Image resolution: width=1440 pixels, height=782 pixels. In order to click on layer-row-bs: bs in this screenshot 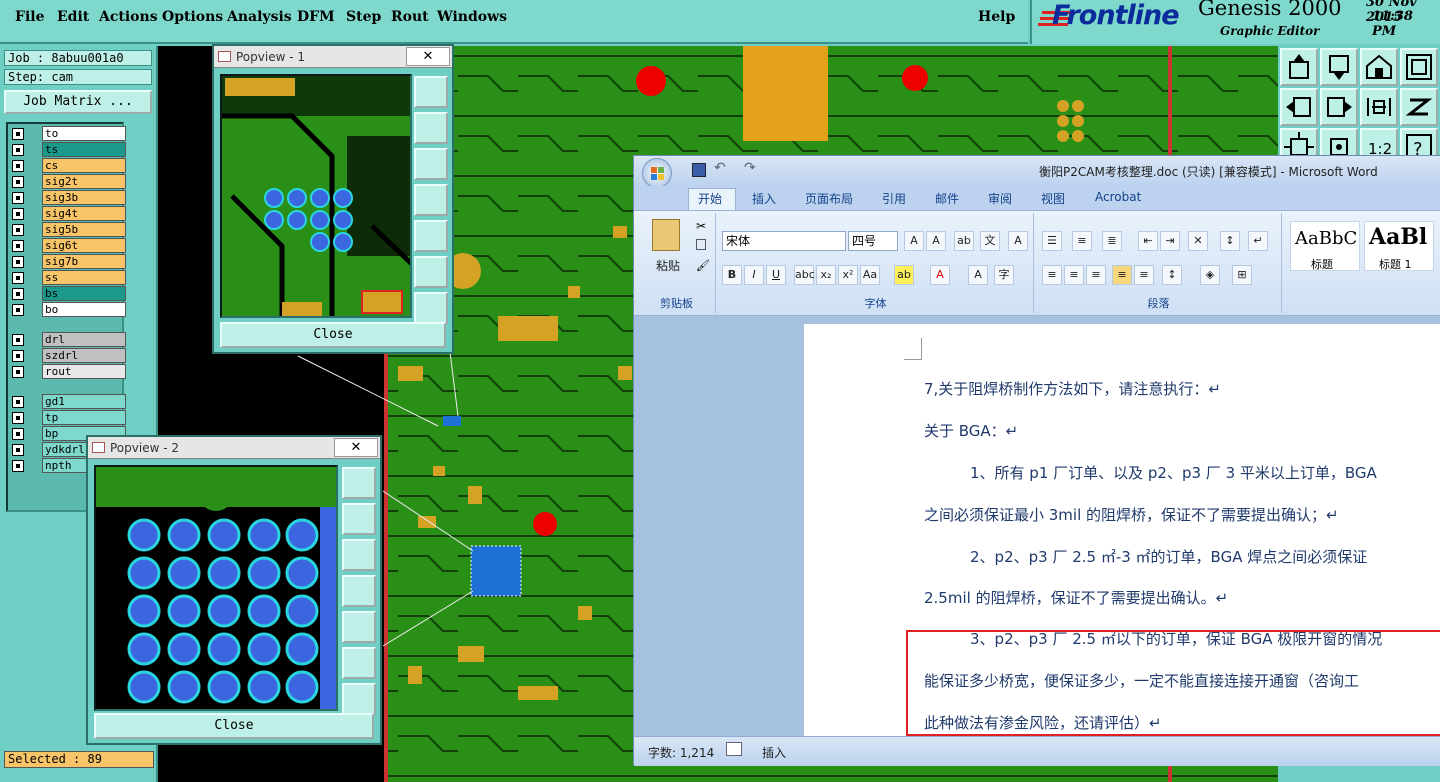, I will do `click(68, 293)`.